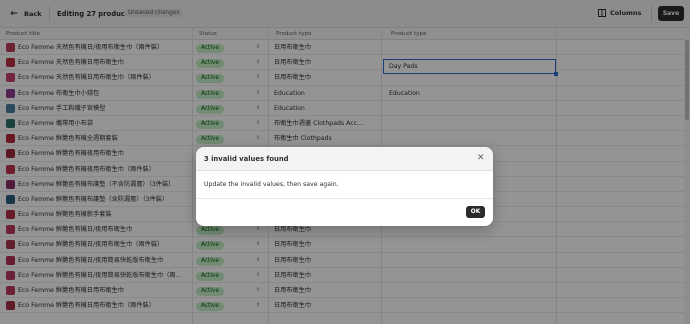 This screenshot has width=690, height=324. I want to click on dialog-divider, so click(344, 198).